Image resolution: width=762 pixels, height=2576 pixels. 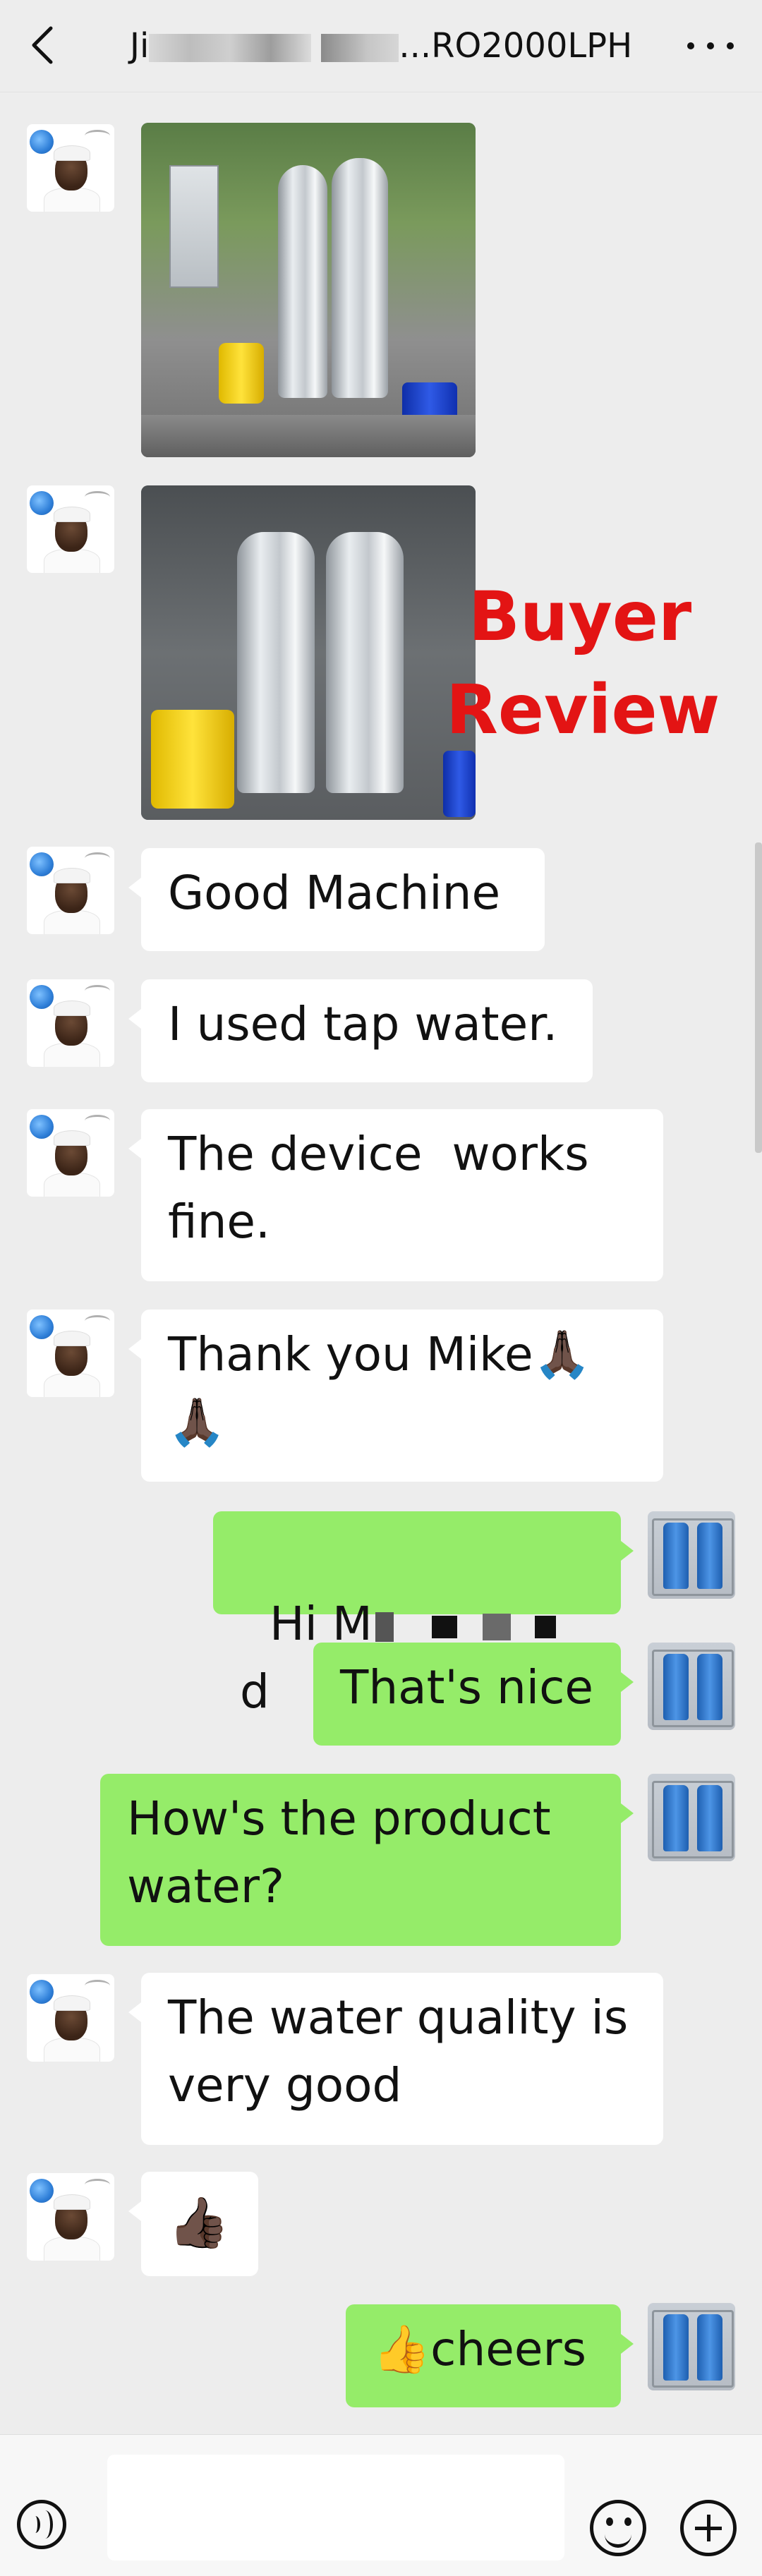 What do you see at coordinates (490, 2356) in the screenshot?
I see `sent-message-bubble: 👍cheers` at bounding box center [490, 2356].